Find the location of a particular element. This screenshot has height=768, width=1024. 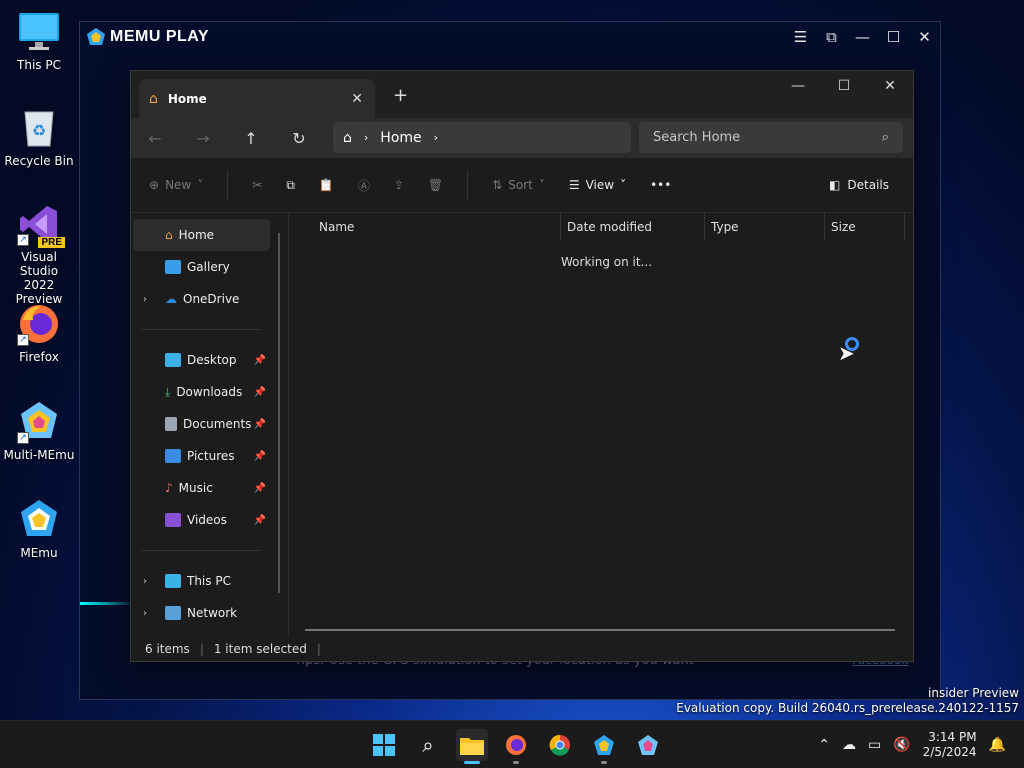

screen-mode-icon: ⧉ is located at coordinates (831, 37).